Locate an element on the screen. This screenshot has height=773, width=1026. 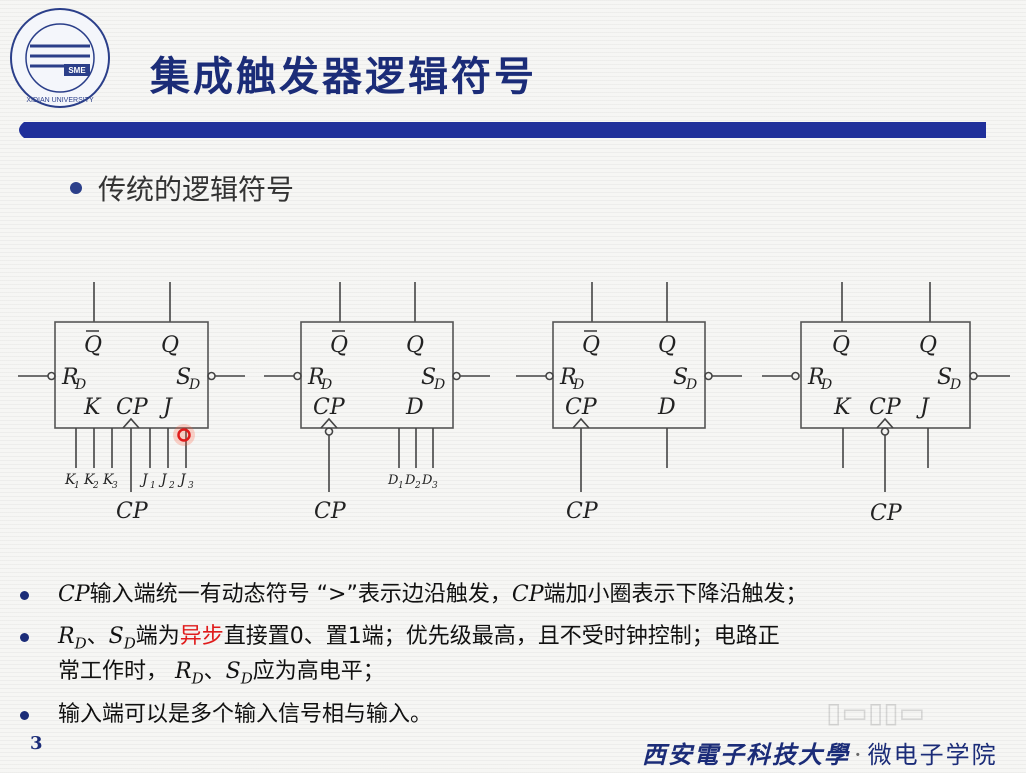
watermark: ▯▭▯▯▭ is located at coordinates (876, 712).